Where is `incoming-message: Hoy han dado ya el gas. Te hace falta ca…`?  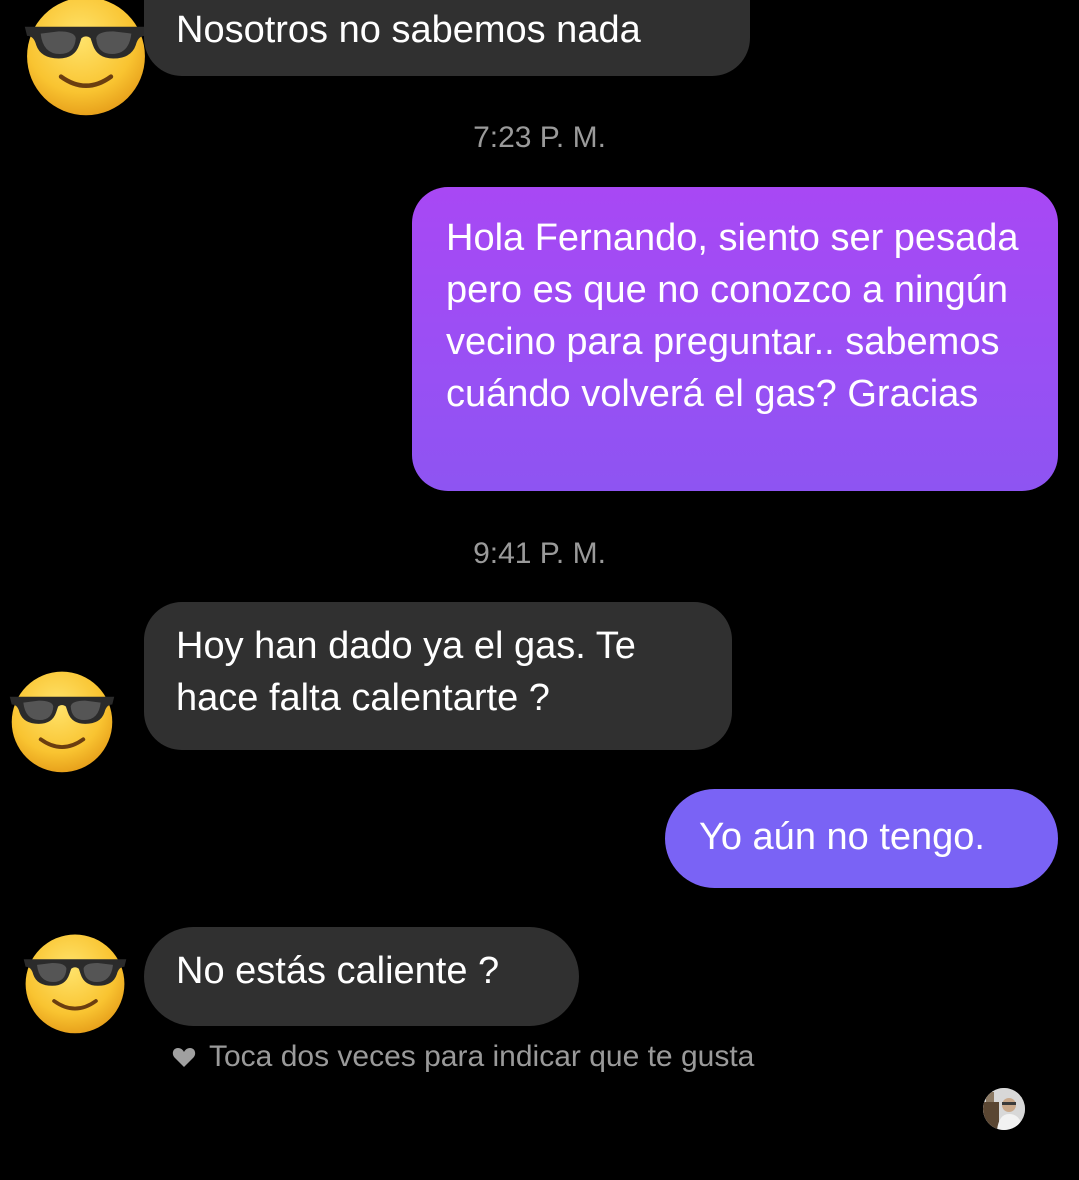
incoming-message: Hoy han dado ya el gas. Te hace falta ca… is located at coordinates (438, 676).